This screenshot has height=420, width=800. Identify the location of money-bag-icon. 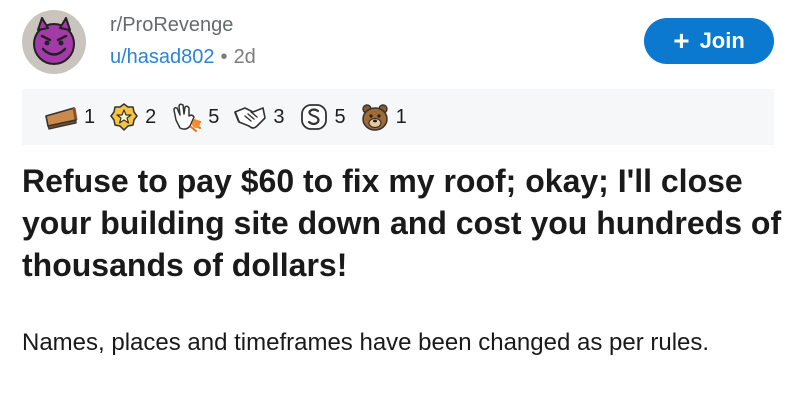
(313, 117).